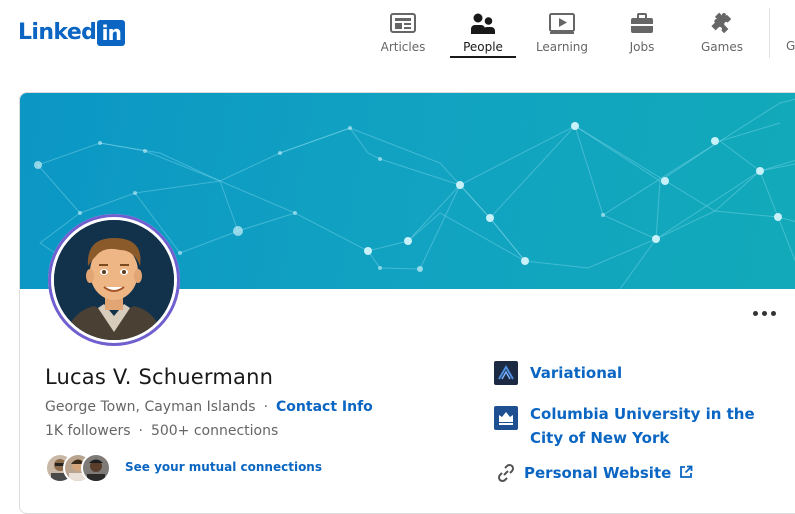 This screenshot has height=514, width=795. What do you see at coordinates (576, 373) in the screenshot?
I see `company-name: Variational` at bounding box center [576, 373].